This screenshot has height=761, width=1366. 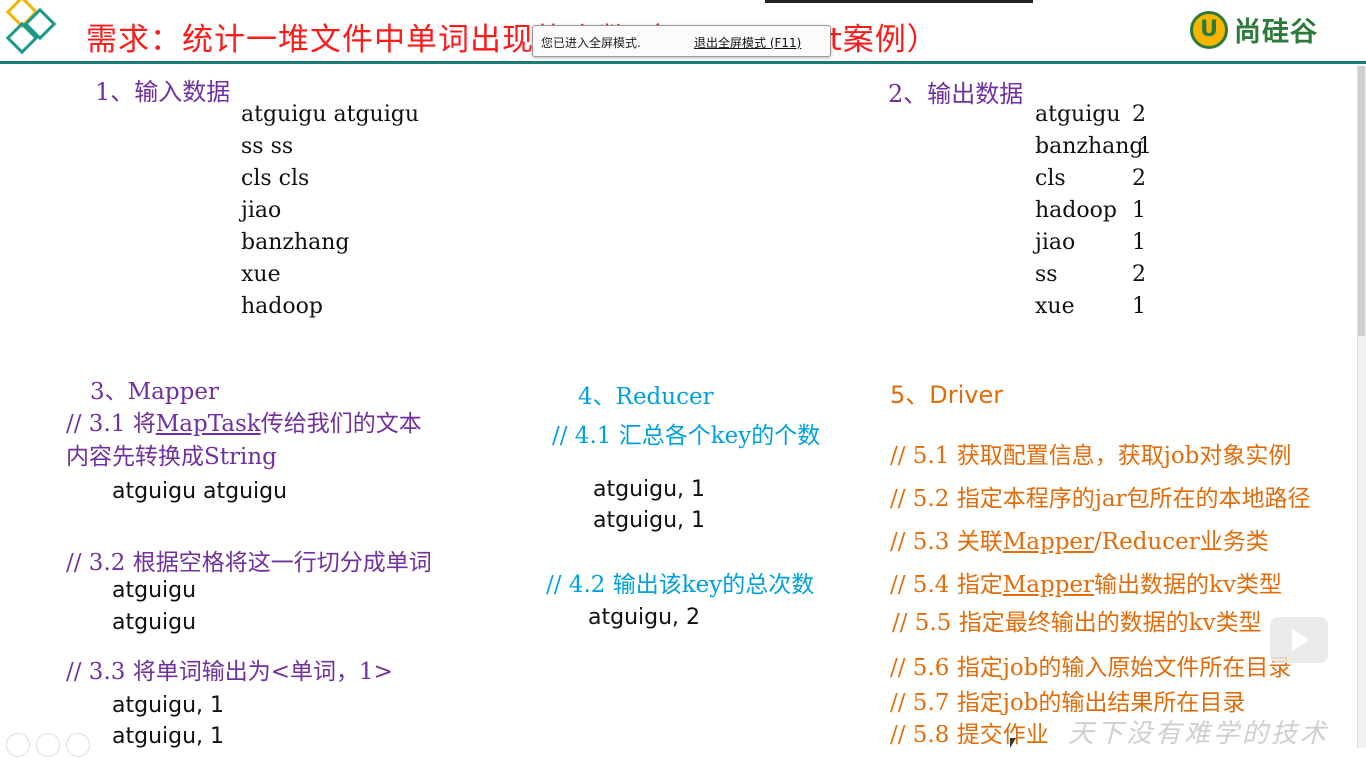 I want to click on output-word: ss, so click(x=1046, y=274).